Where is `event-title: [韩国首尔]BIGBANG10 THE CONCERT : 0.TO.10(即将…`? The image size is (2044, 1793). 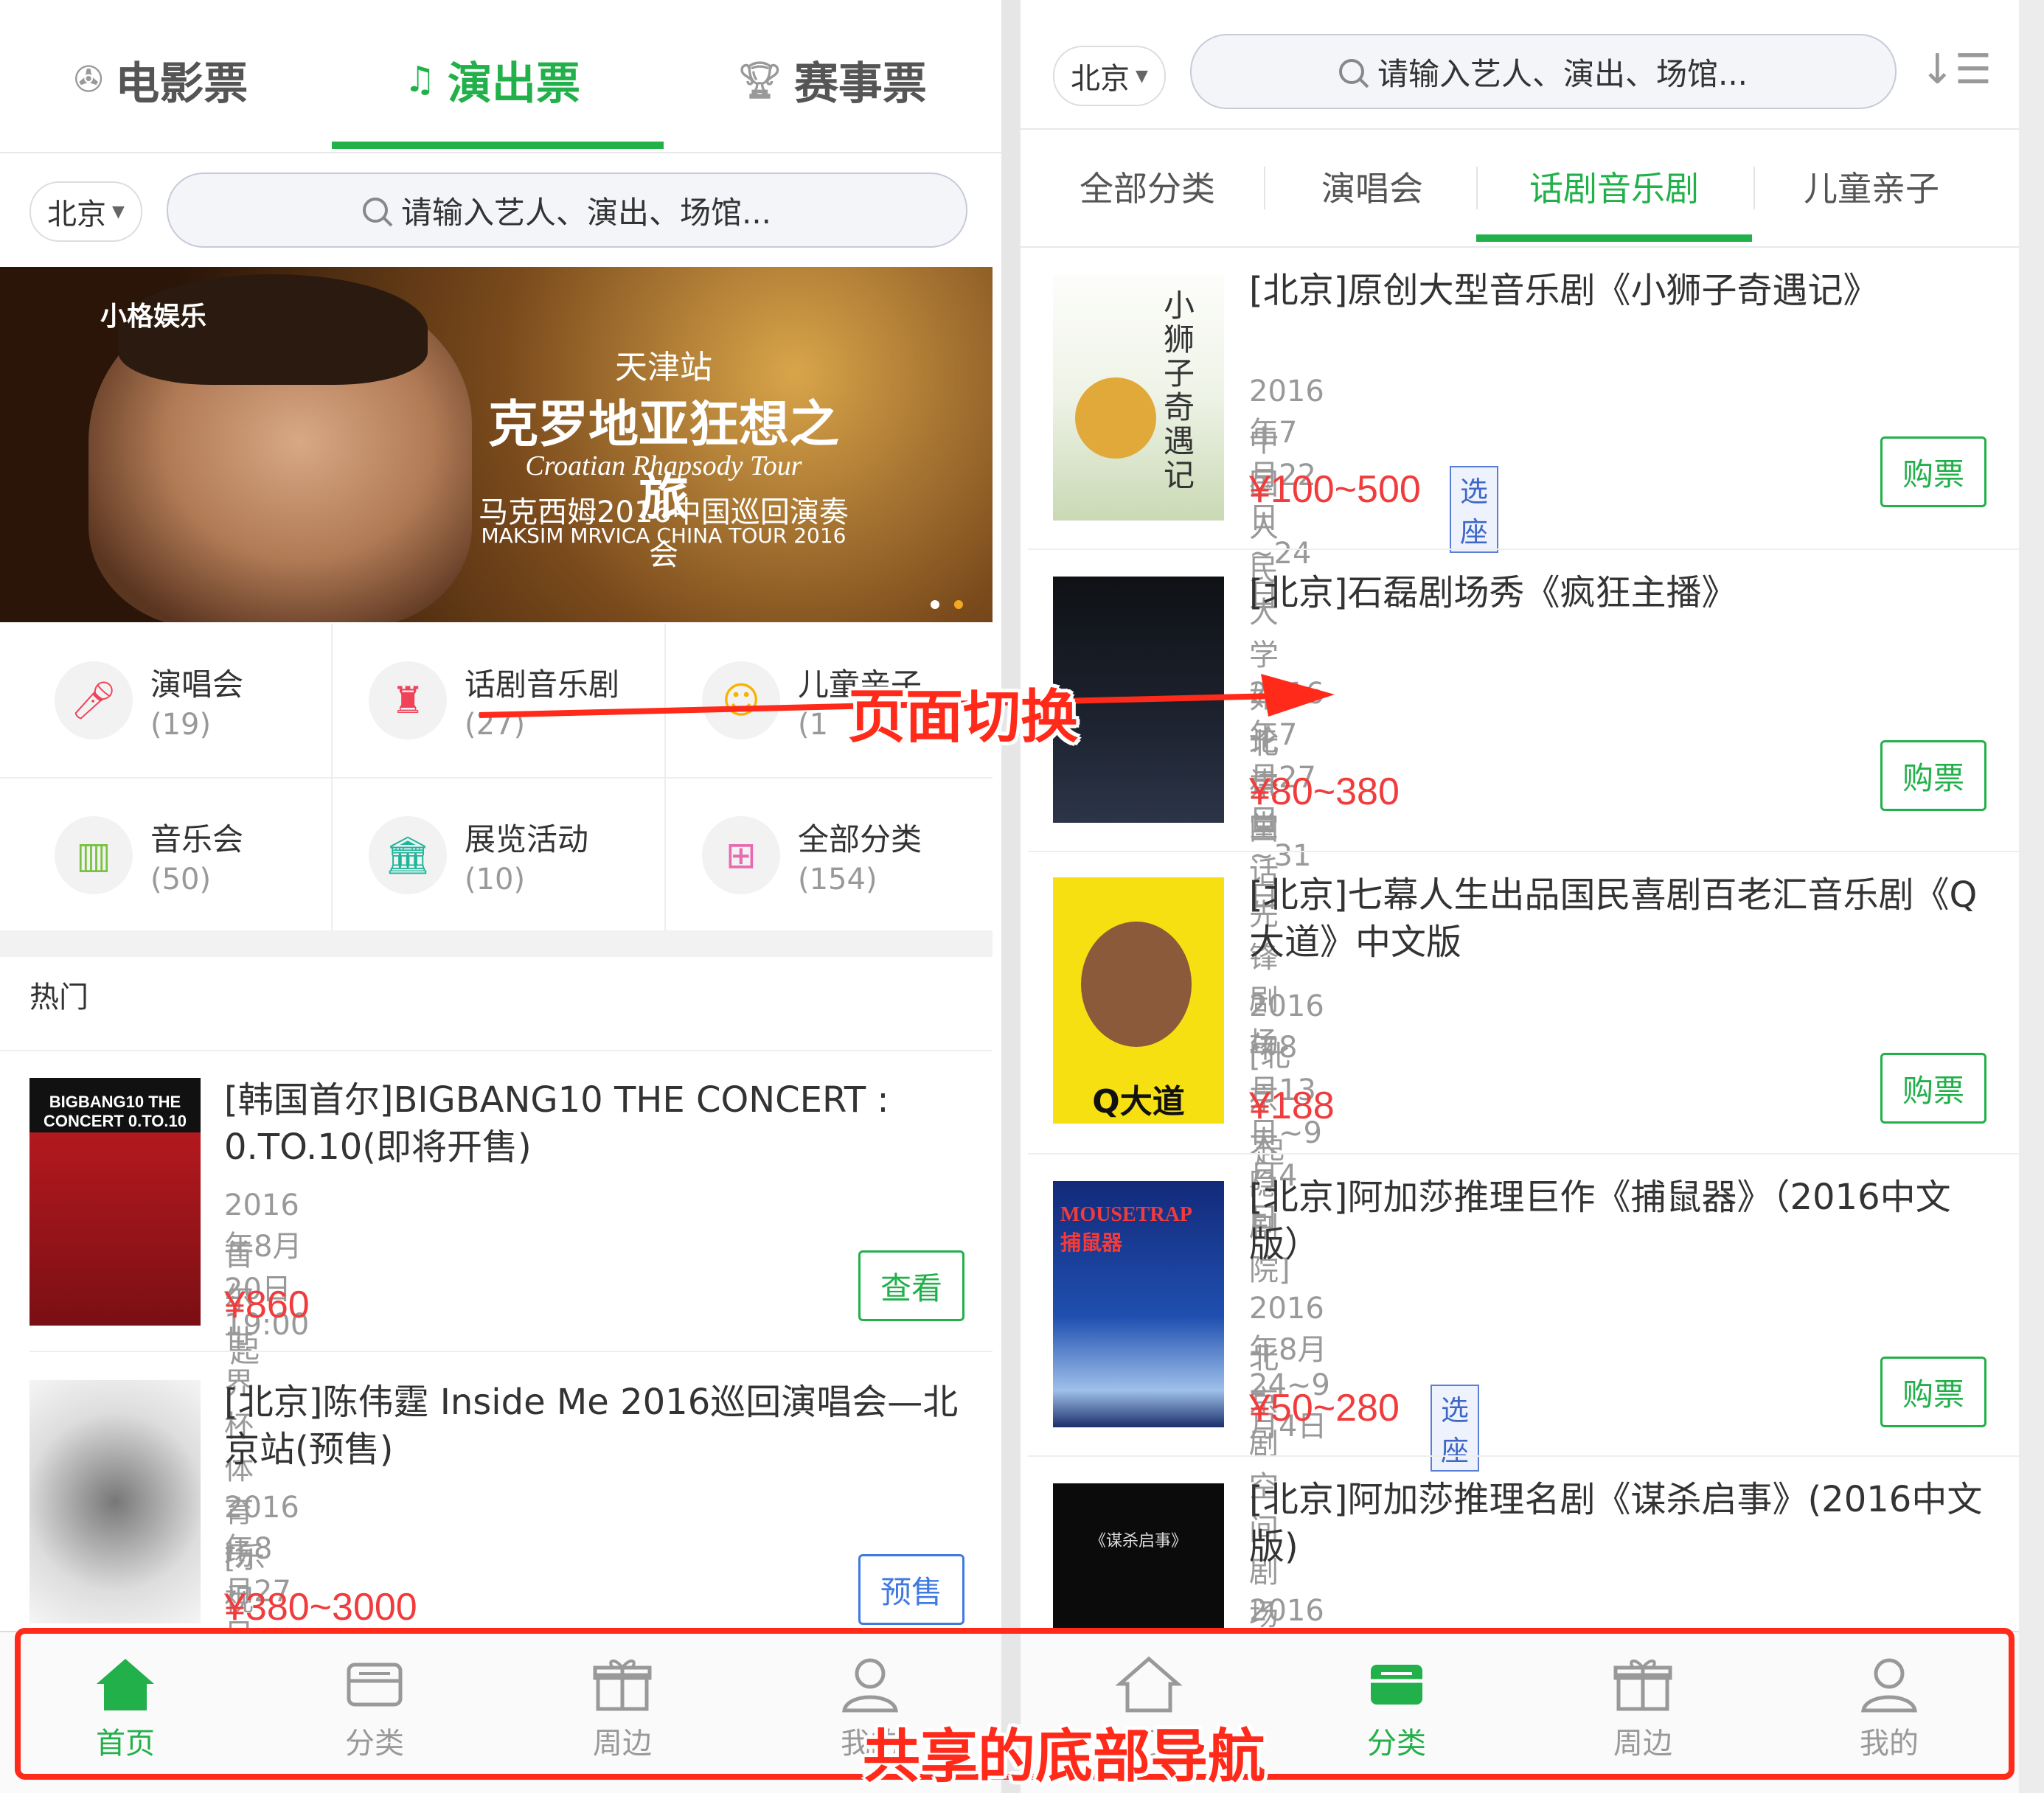 event-title: [韩国首尔]BIGBANG10 THE CONCERT : 0.TO.10(即将… is located at coordinates (556, 1123).